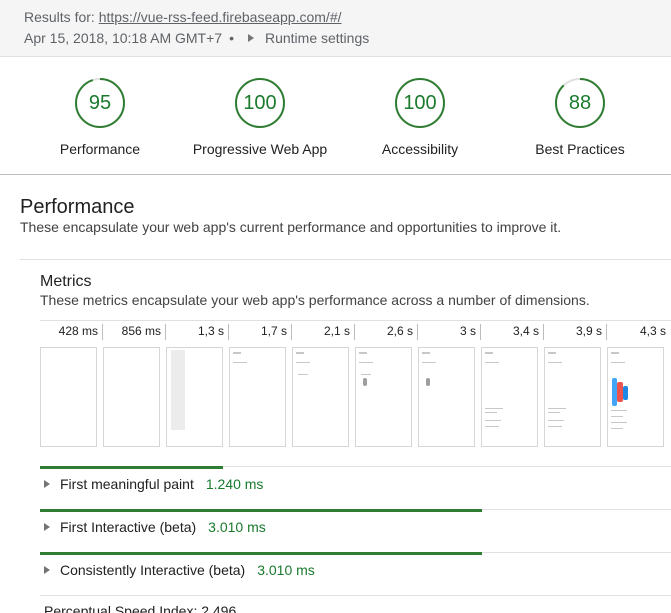 The height and width of the screenshot is (613, 671). I want to click on tested-url-link: https://vue-rss-feed.firebaseapp.com/#/, so click(220, 17).